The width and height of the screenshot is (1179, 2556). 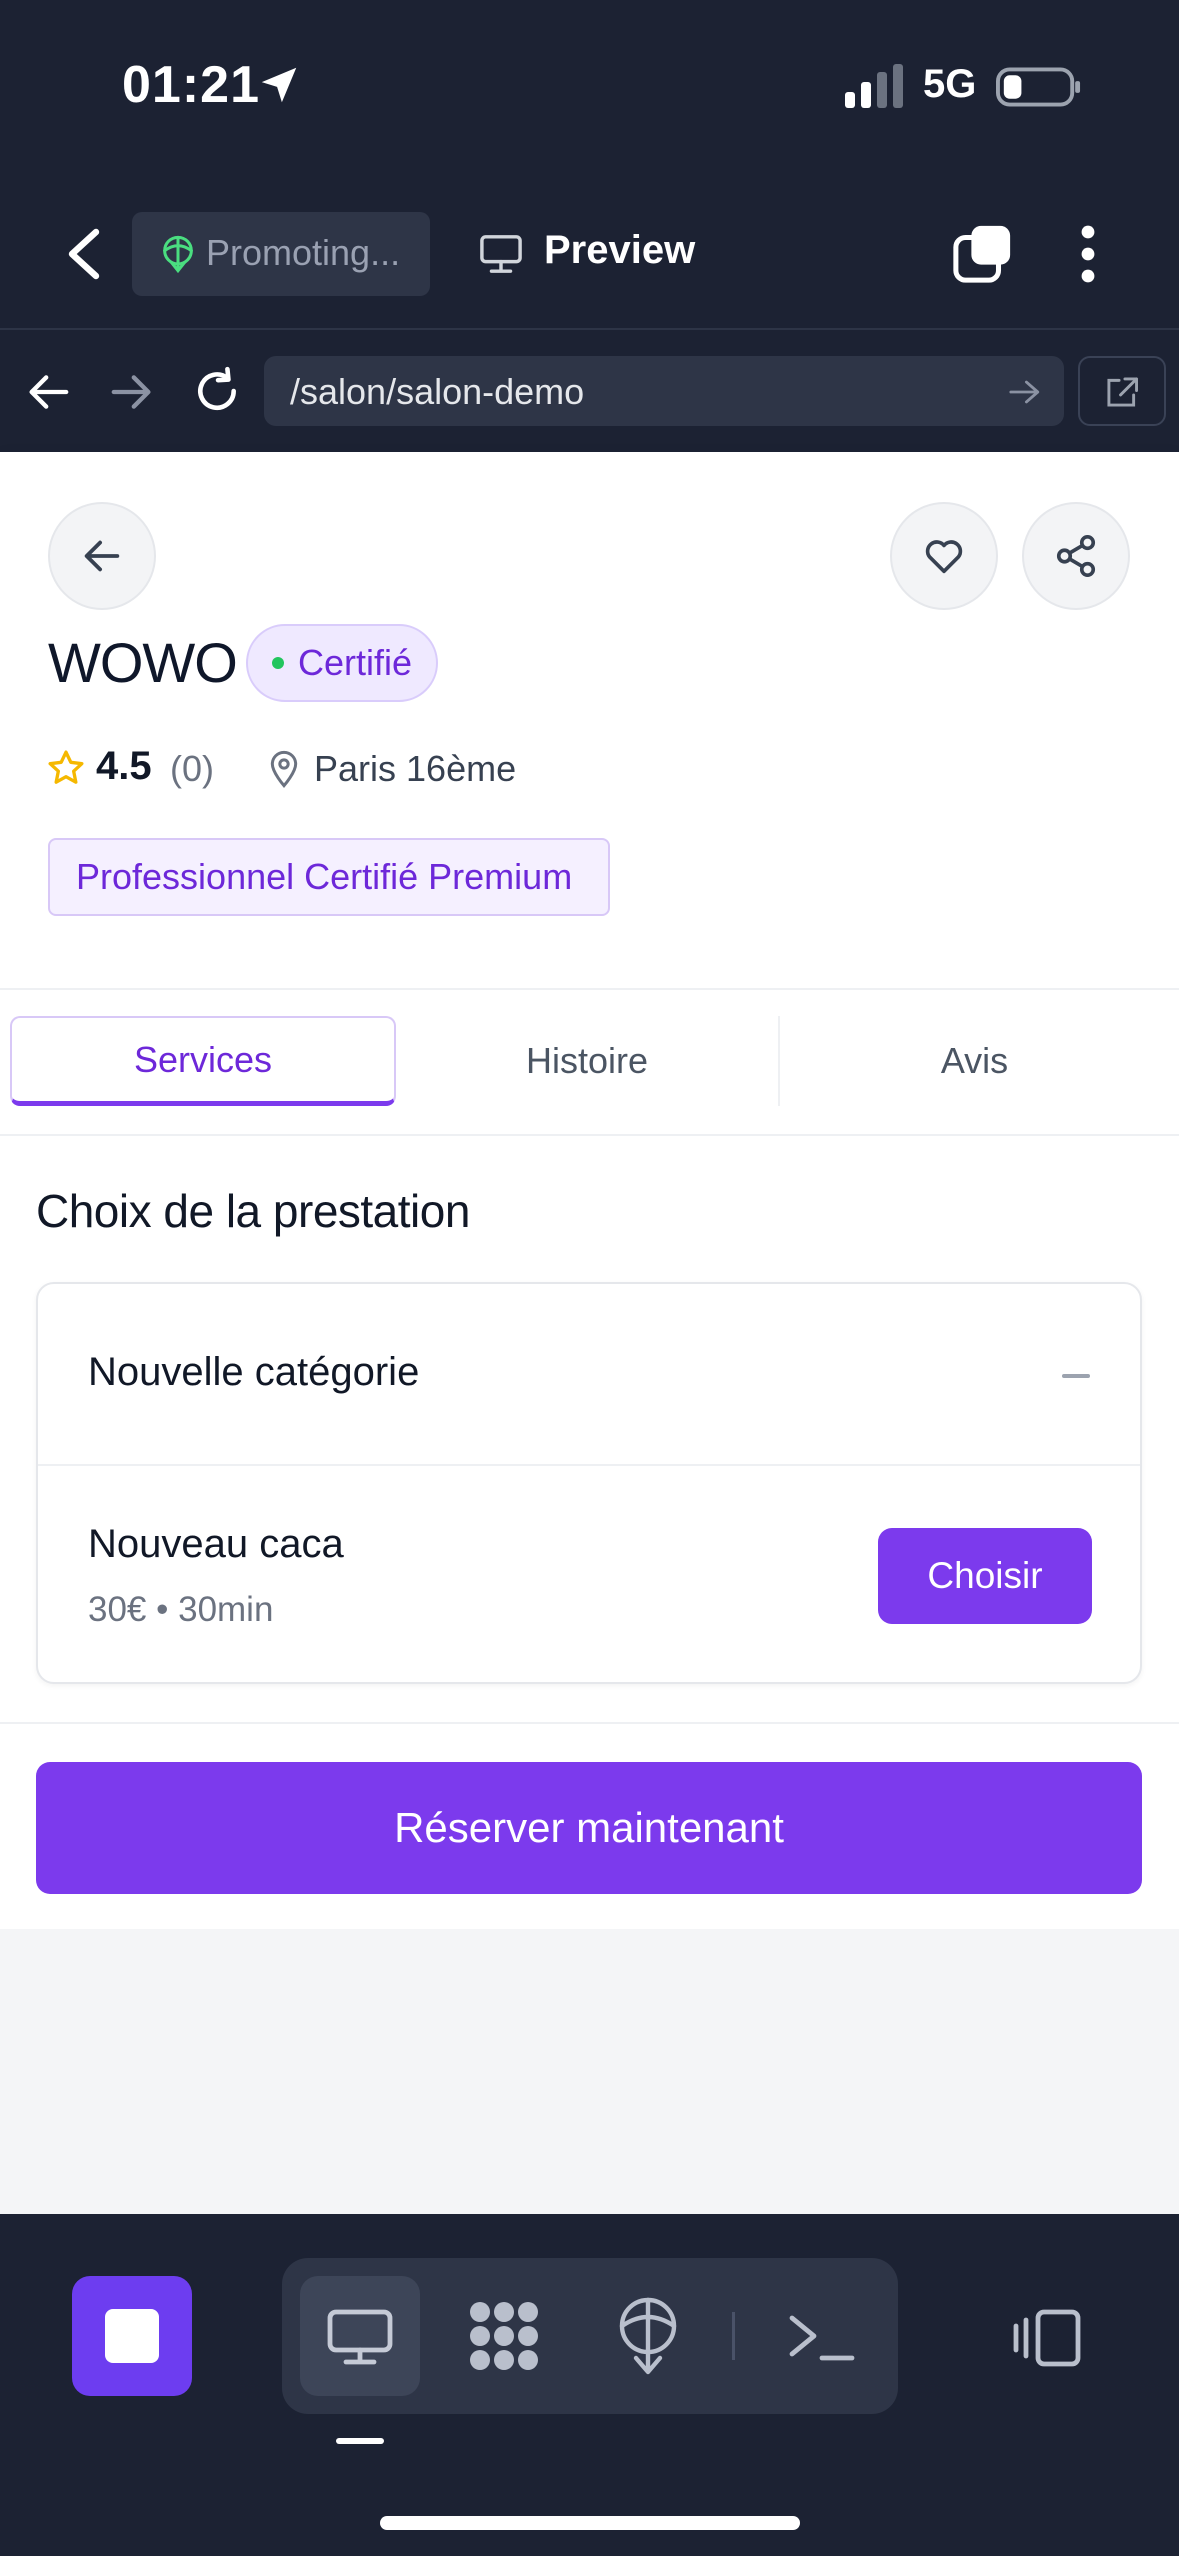 What do you see at coordinates (974, 1061) in the screenshot?
I see `tab-avis: Avis` at bounding box center [974, 1061].